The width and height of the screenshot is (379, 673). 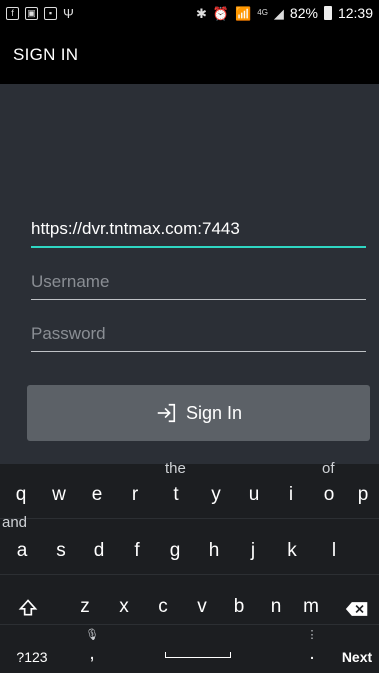 What do you see at coordinates (198, 335) in the screenshot?
I see `password-input` at bounding box center [198, 335].